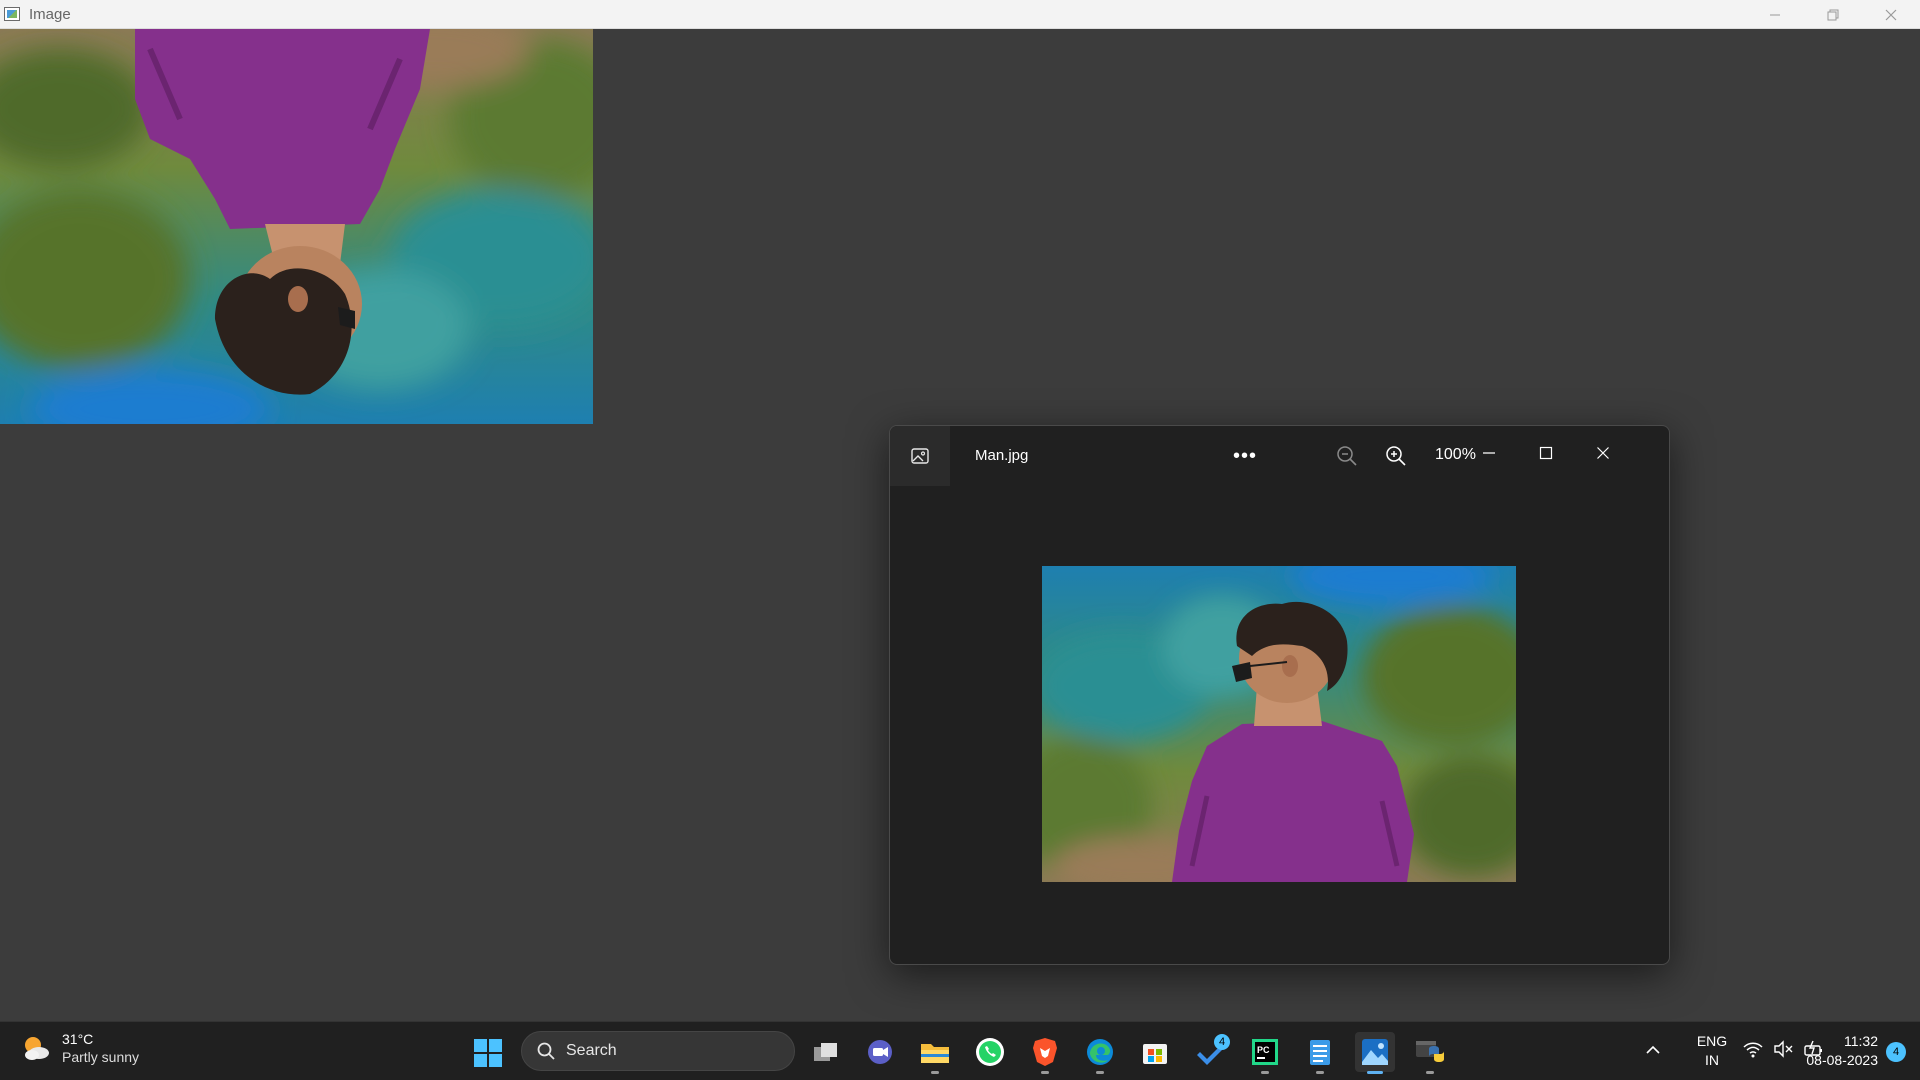 The height and width of the screenshot is (1080, 1920). Describe the element at coordinates (1828, 1051) in the screenshot. I see `clock: 11:32 08-08-2023` at that location.